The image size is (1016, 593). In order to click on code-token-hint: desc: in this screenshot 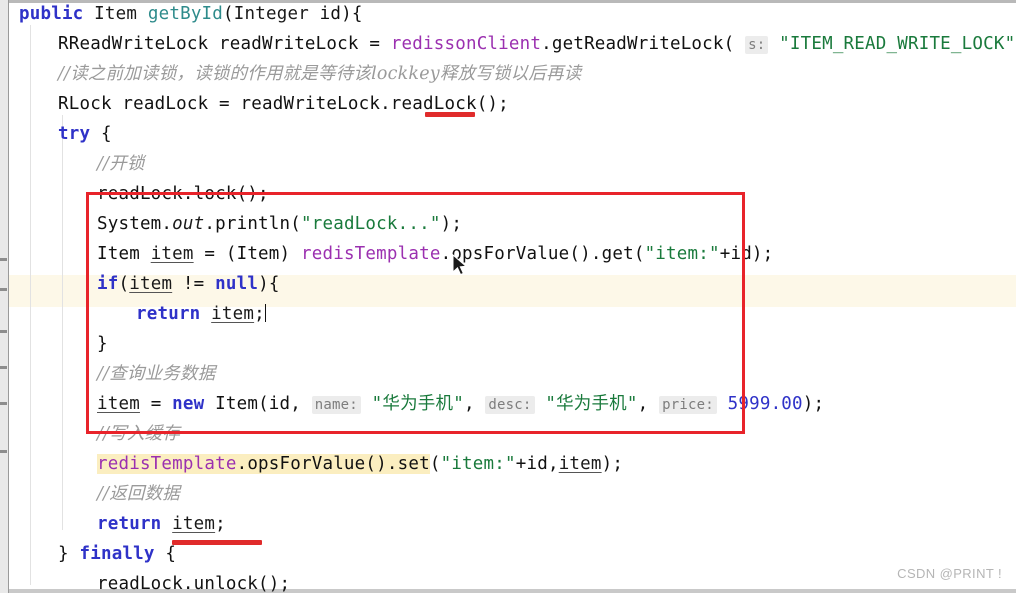, I will do `click(510, 405)`.